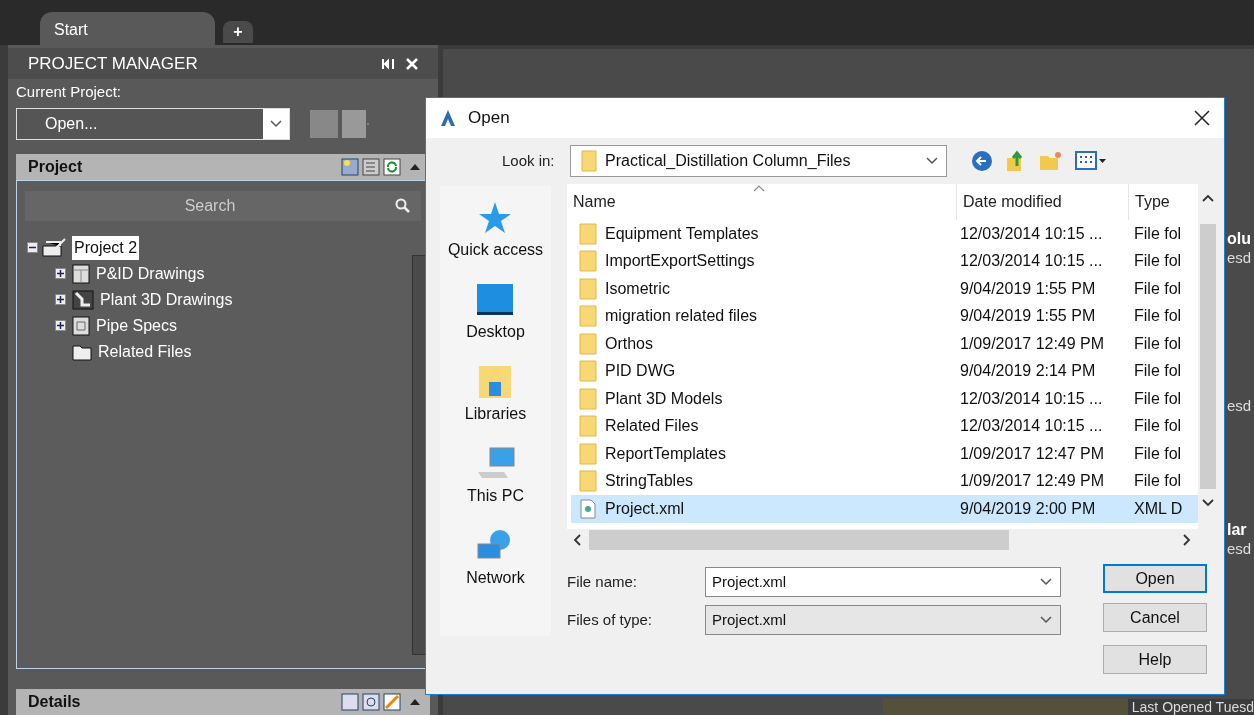 The image size is (1254, 715). Describe the element at coordinates (1028, 508) in the screenshot. I see `date-cell-text: 9/04/2019 2:00 PM` at that location.